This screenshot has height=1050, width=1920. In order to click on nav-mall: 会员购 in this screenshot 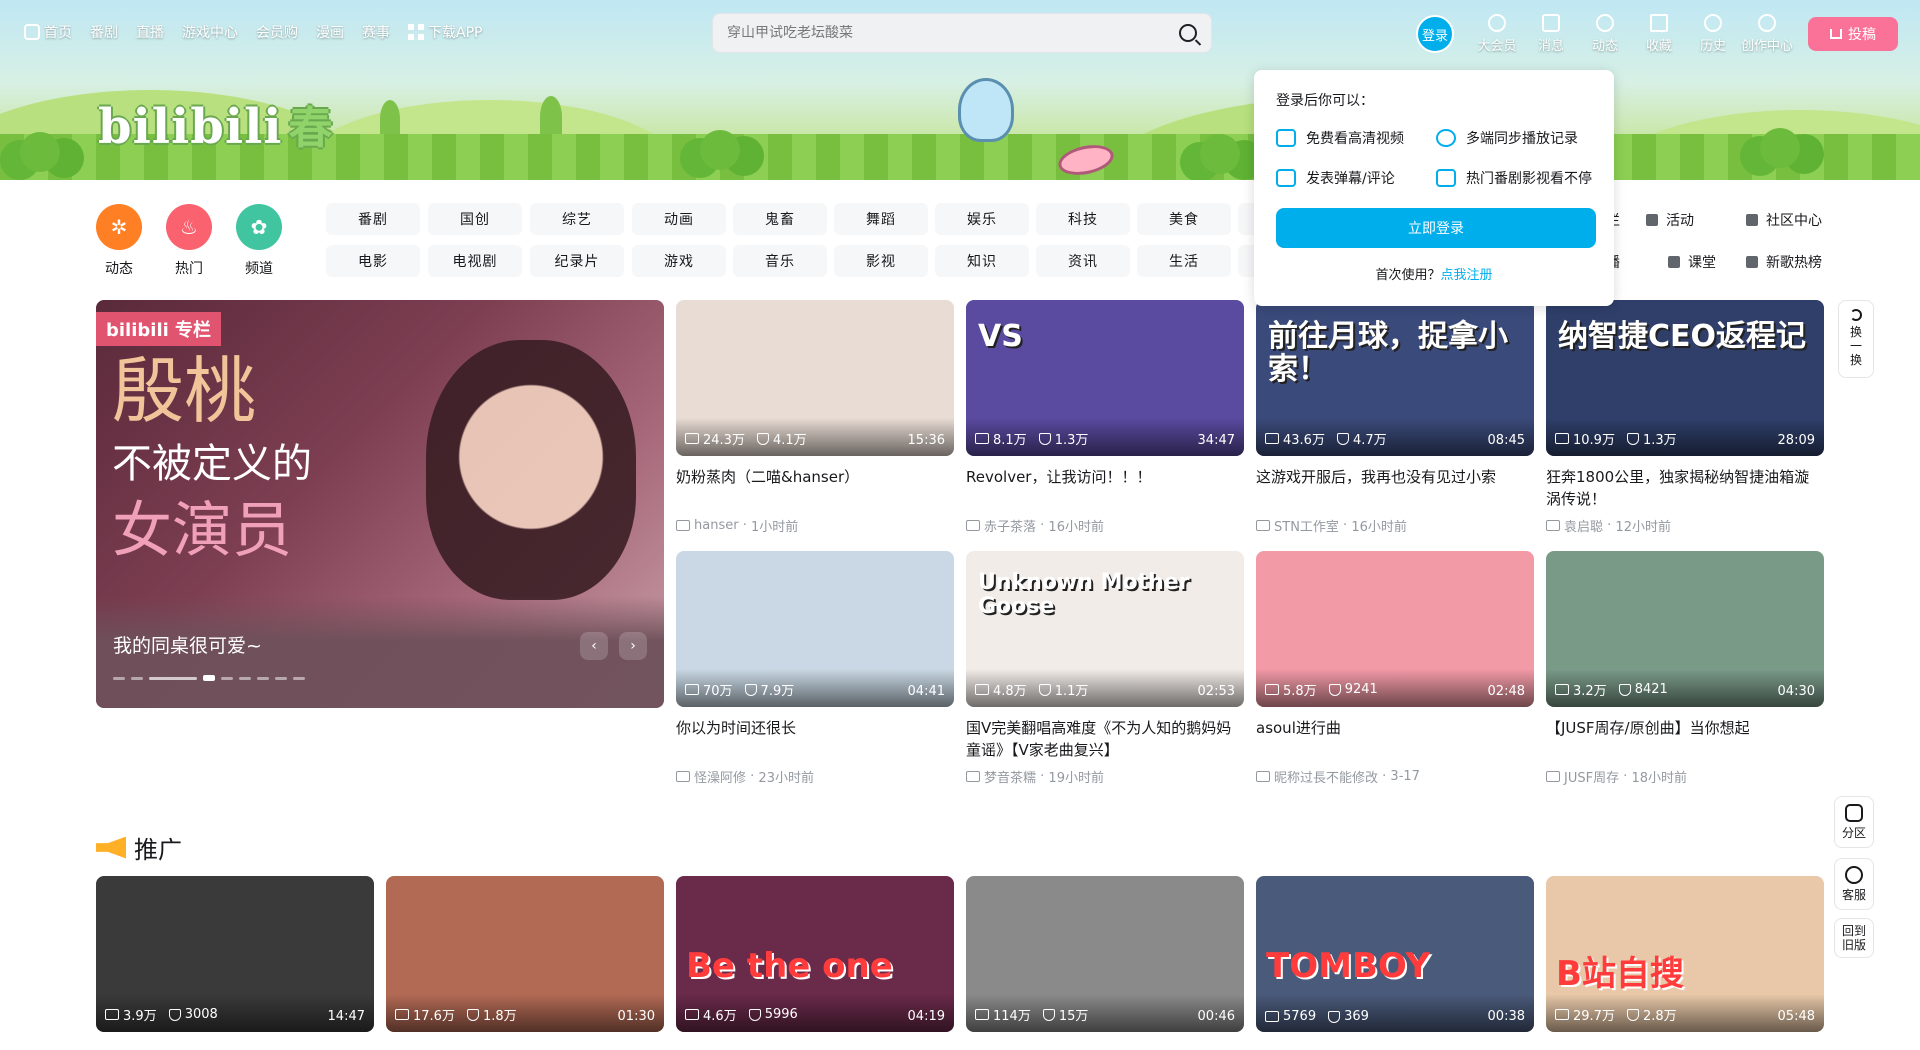, I will do `click(277, 32)`.